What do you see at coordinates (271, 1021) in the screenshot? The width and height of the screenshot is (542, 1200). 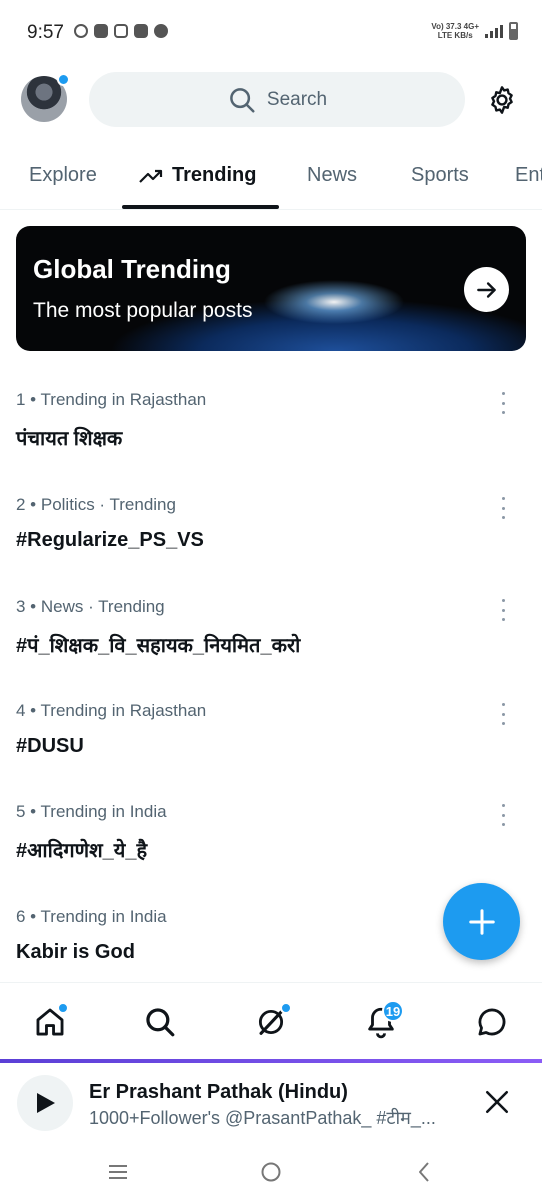 I see `bottom-navigation: 19` at bounding box center [271, 1021].